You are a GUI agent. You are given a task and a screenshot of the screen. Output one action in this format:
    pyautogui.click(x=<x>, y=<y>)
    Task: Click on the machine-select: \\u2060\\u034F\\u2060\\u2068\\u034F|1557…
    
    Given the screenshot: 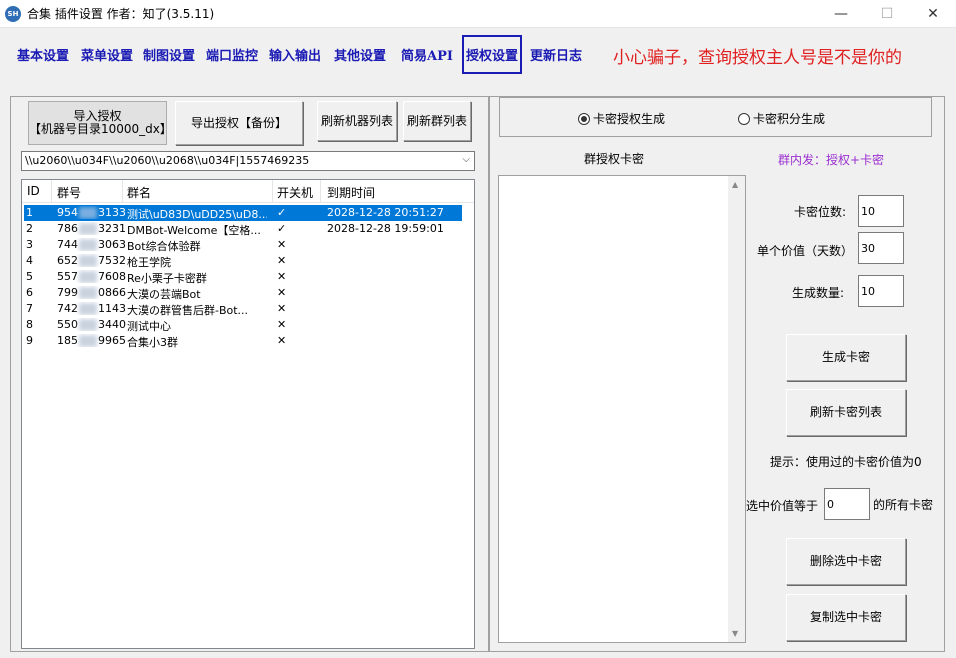 What is the action you would take?
    pyautogui.click(x=248, y=161)
    